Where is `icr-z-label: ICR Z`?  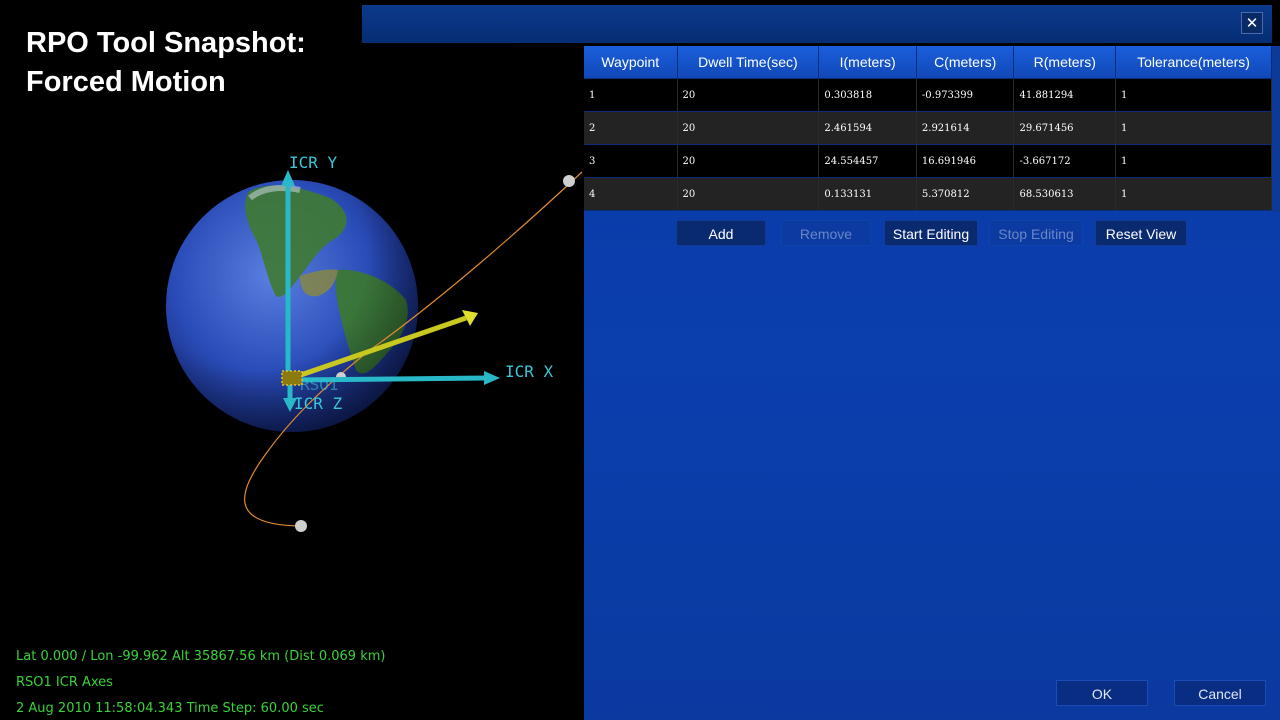 icr-z-label: ICR Z is located at coordinates (318, 403).